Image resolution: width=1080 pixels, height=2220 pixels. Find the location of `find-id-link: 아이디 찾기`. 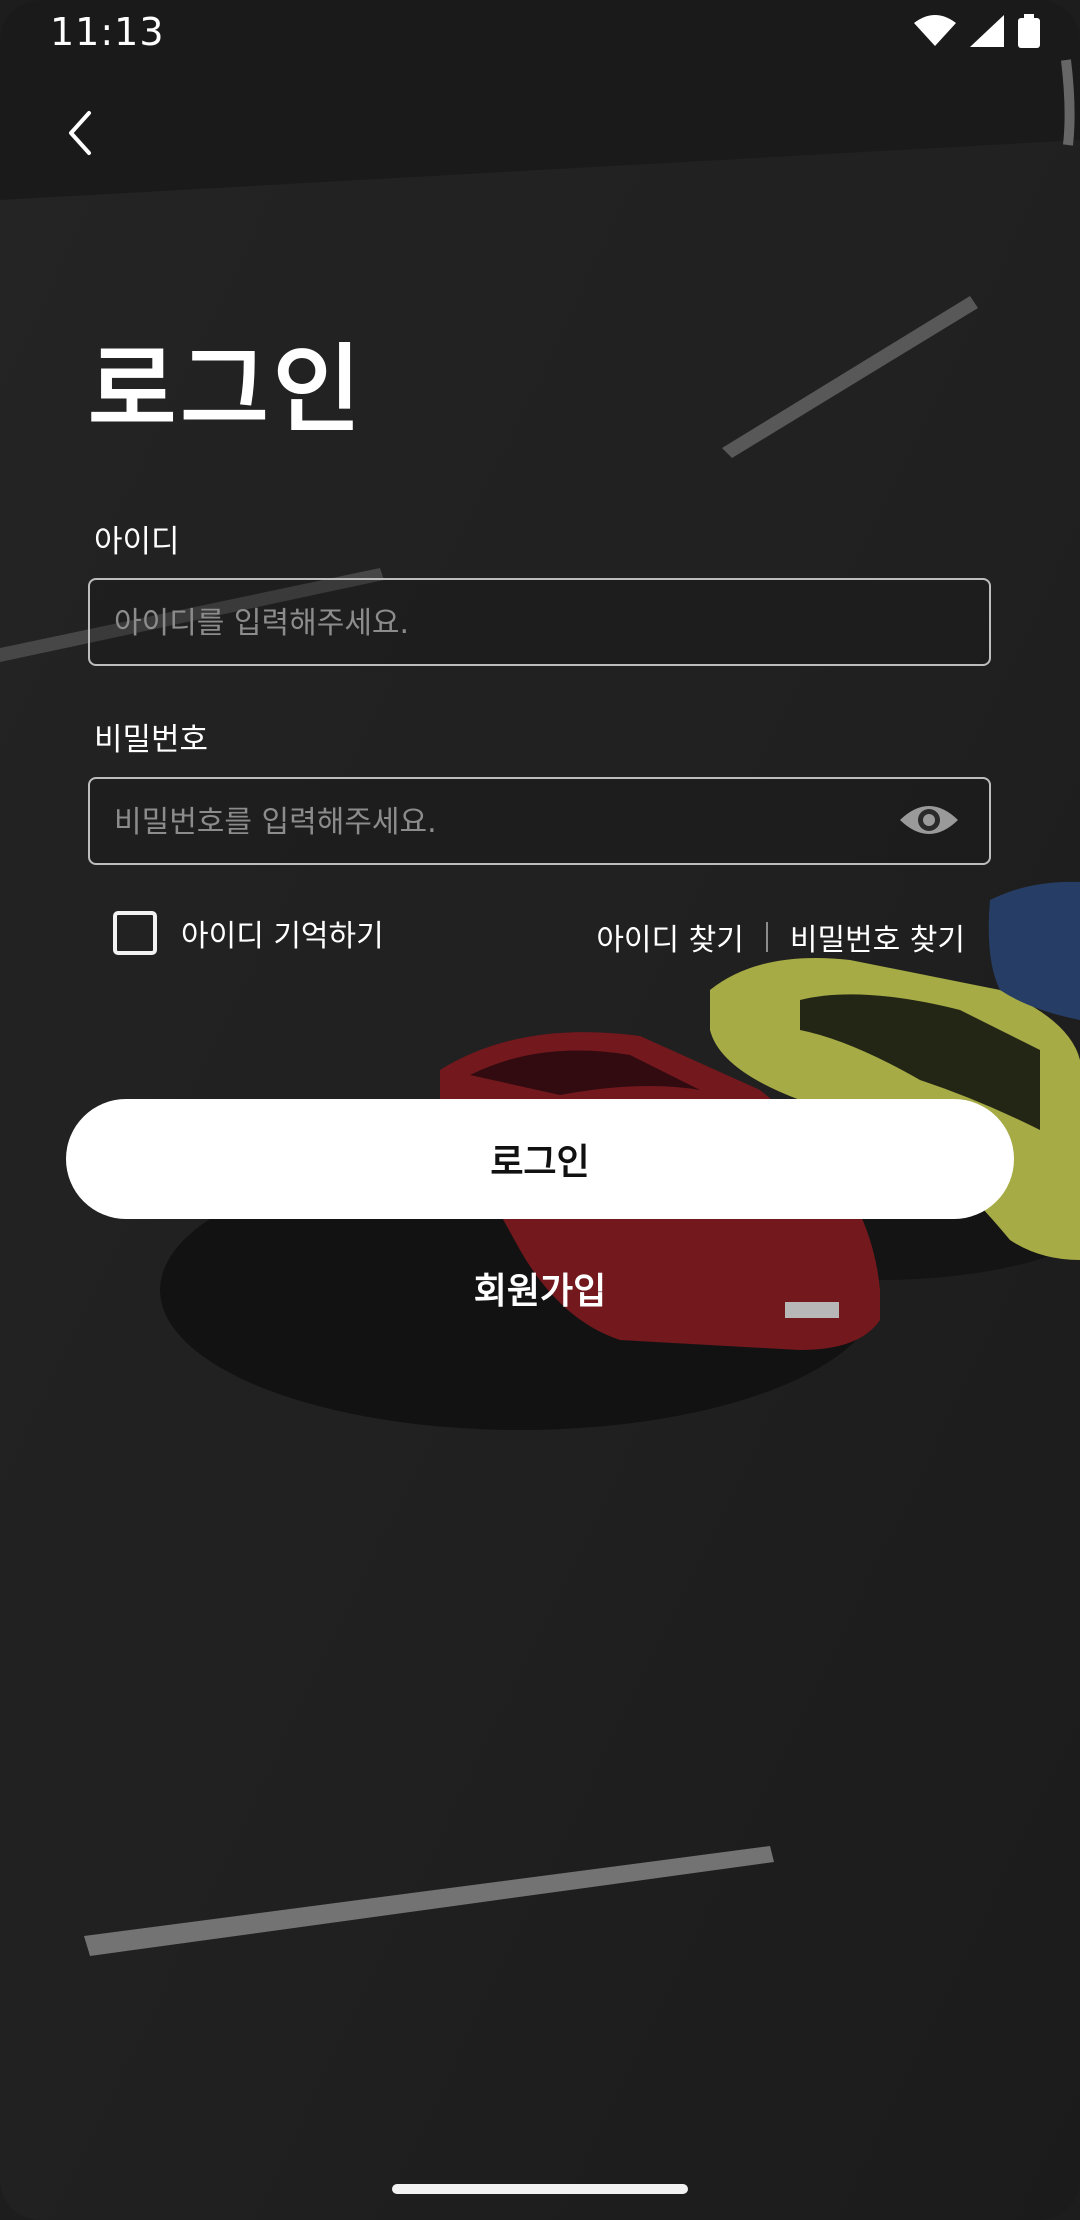

find-id-link: 아이디 찾기 is located at coordinates (670, 937).